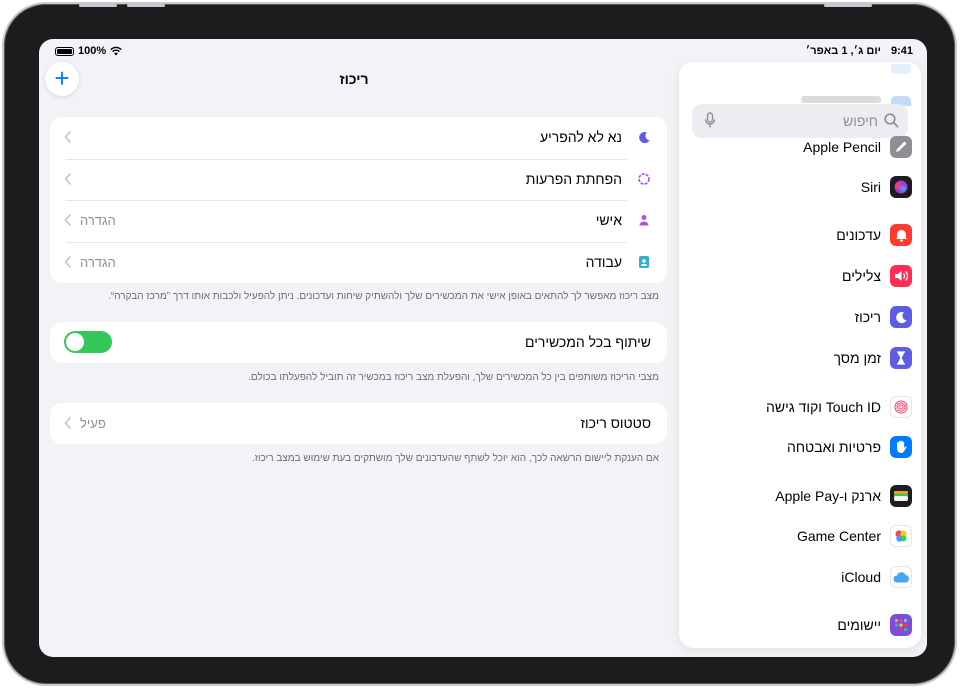  Describe the element at coordinates (857, 358) in the screenshot. I see `sidebar-item-label: זמן מסך` at that location.